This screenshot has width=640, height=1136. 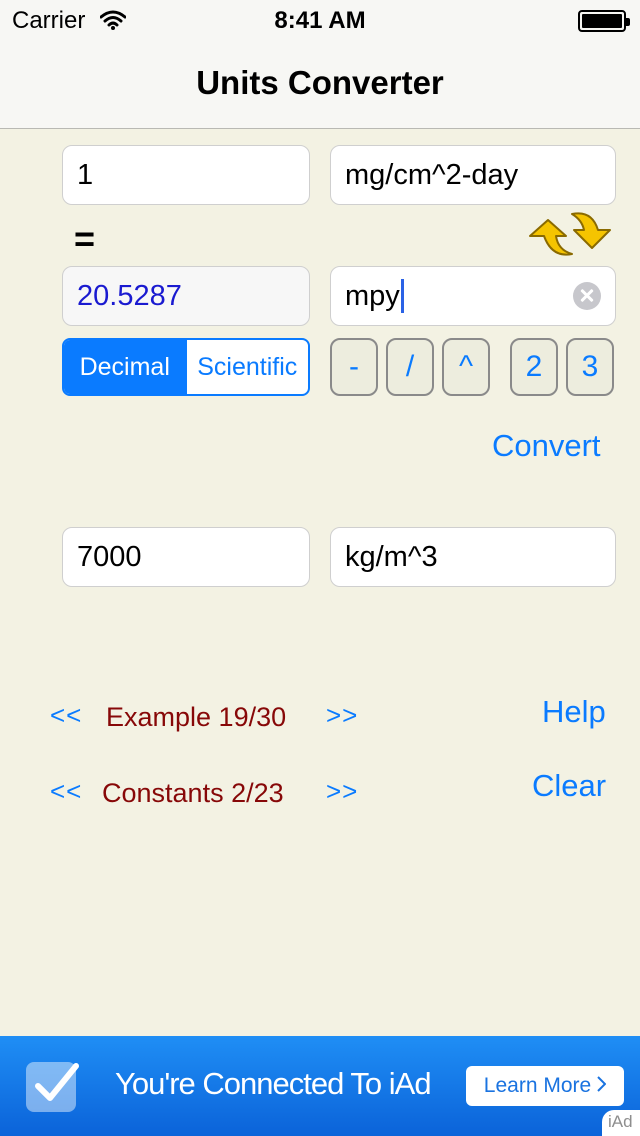 I want to click on key-caret-button: ^, so click(x=466, y=367).